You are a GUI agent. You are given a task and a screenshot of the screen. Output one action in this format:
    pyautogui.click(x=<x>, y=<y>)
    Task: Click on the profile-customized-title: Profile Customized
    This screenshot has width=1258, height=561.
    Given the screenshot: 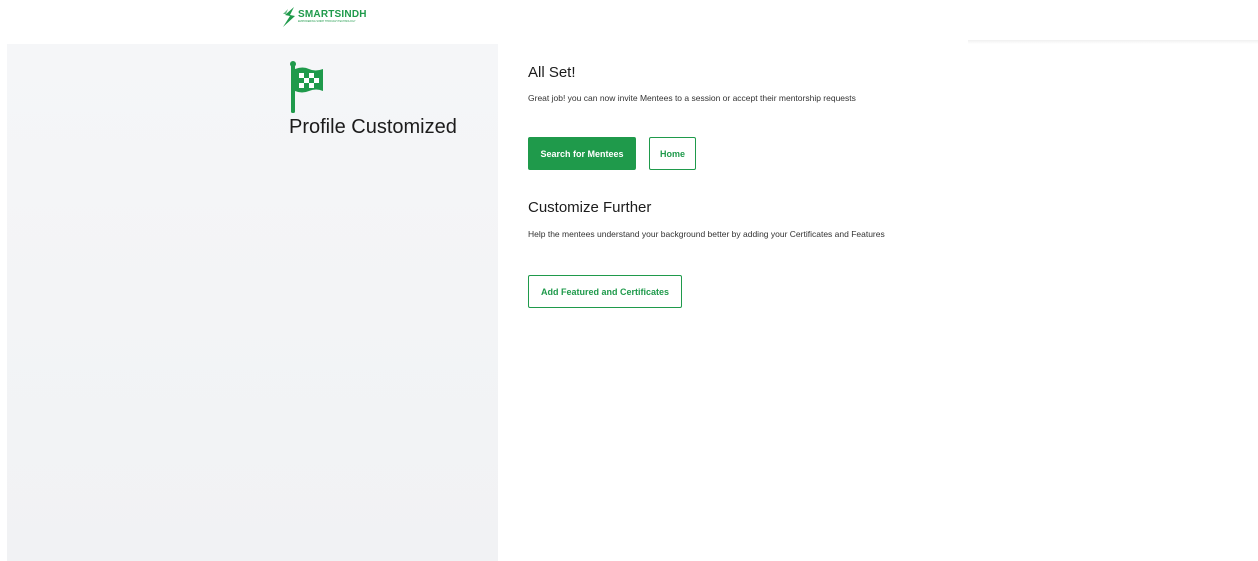 What is the action you would take?
    pyautogui.click(x=373, y=127)
    